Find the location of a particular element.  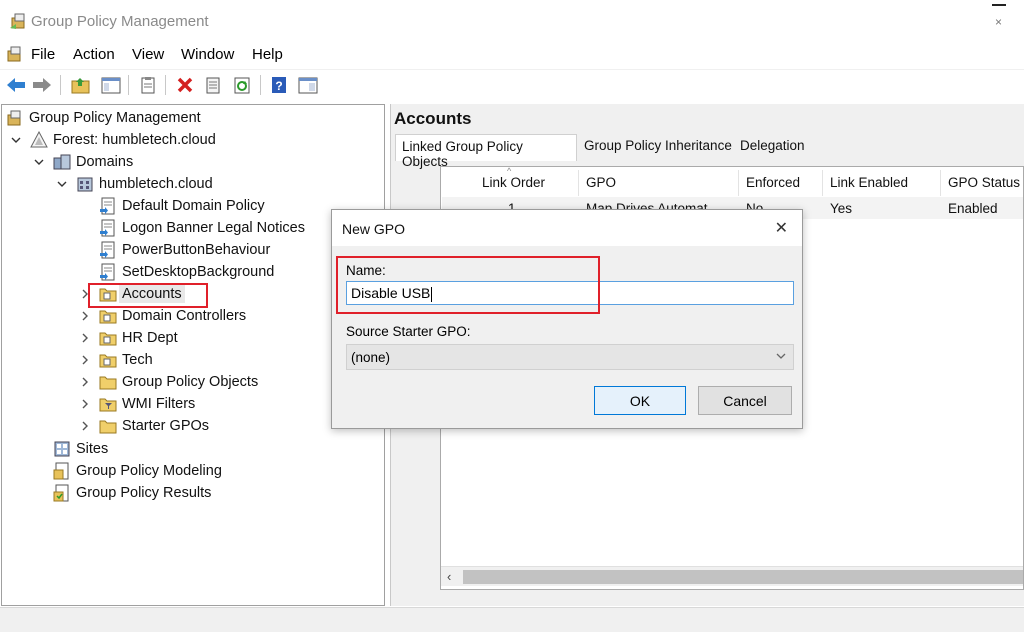

tree-item-gpo-link: Logon Banner Legal Notices is located at coordinates (202, 228).